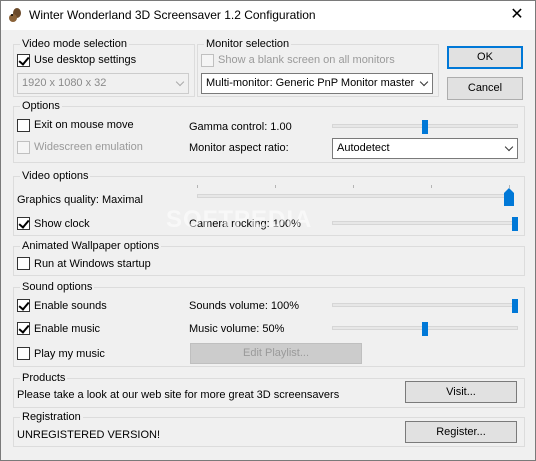 The width and height of the screenshot is (536, 461). Describe the element at coordinates (509, 197) in the screenshot. I see `graphics-quality-thumb` at that location.